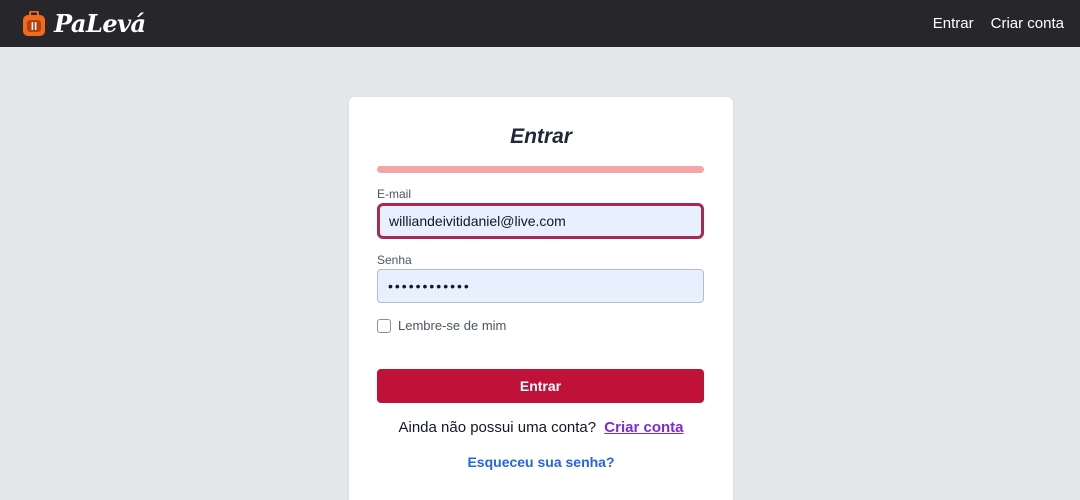 The image size is (1080, 500). I want to click on nav-links: Entrar Criar conta, so click(998, 23).